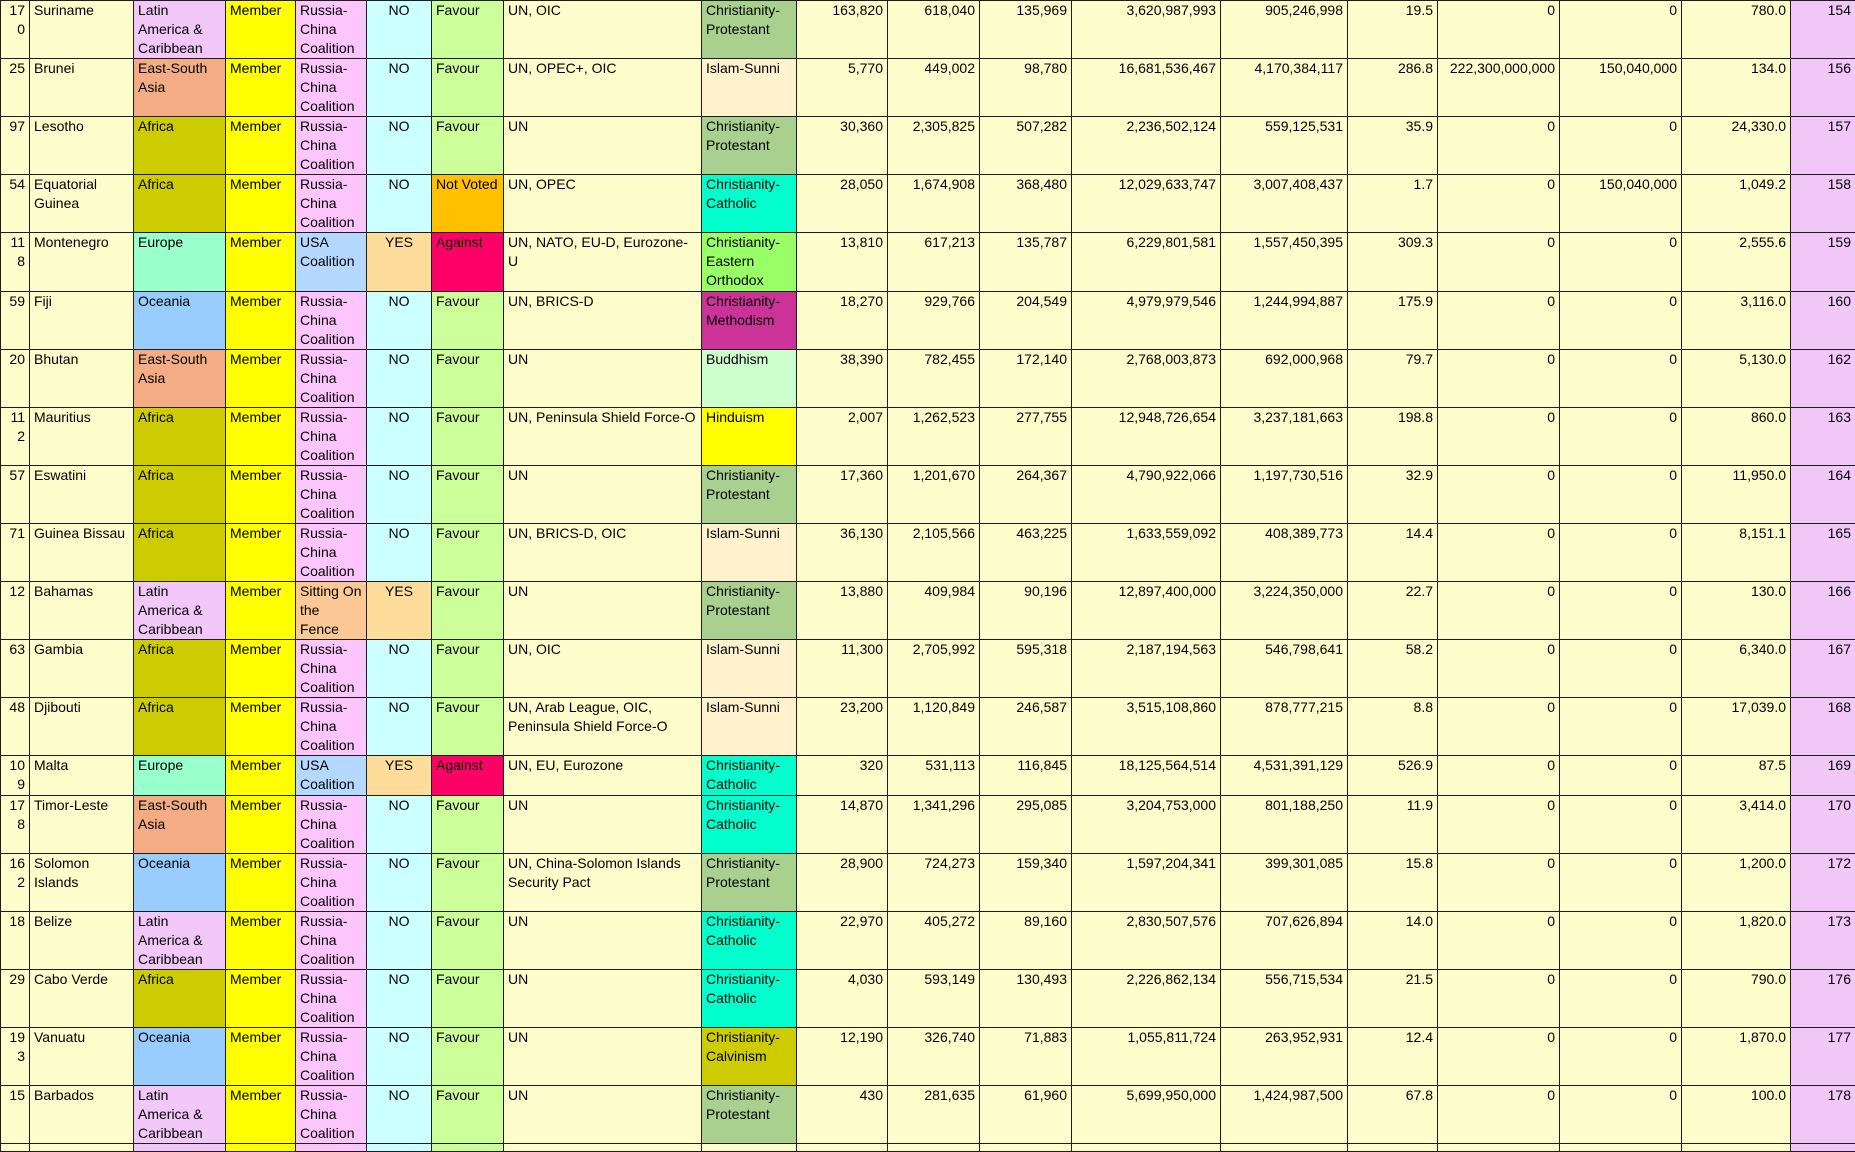 The width and height of the screenshot is (1855, 1152). What do you see at coordinates (82, 321) in the screenshot?
I see `cell-country: Fiji` at bounding box center [82, 321].